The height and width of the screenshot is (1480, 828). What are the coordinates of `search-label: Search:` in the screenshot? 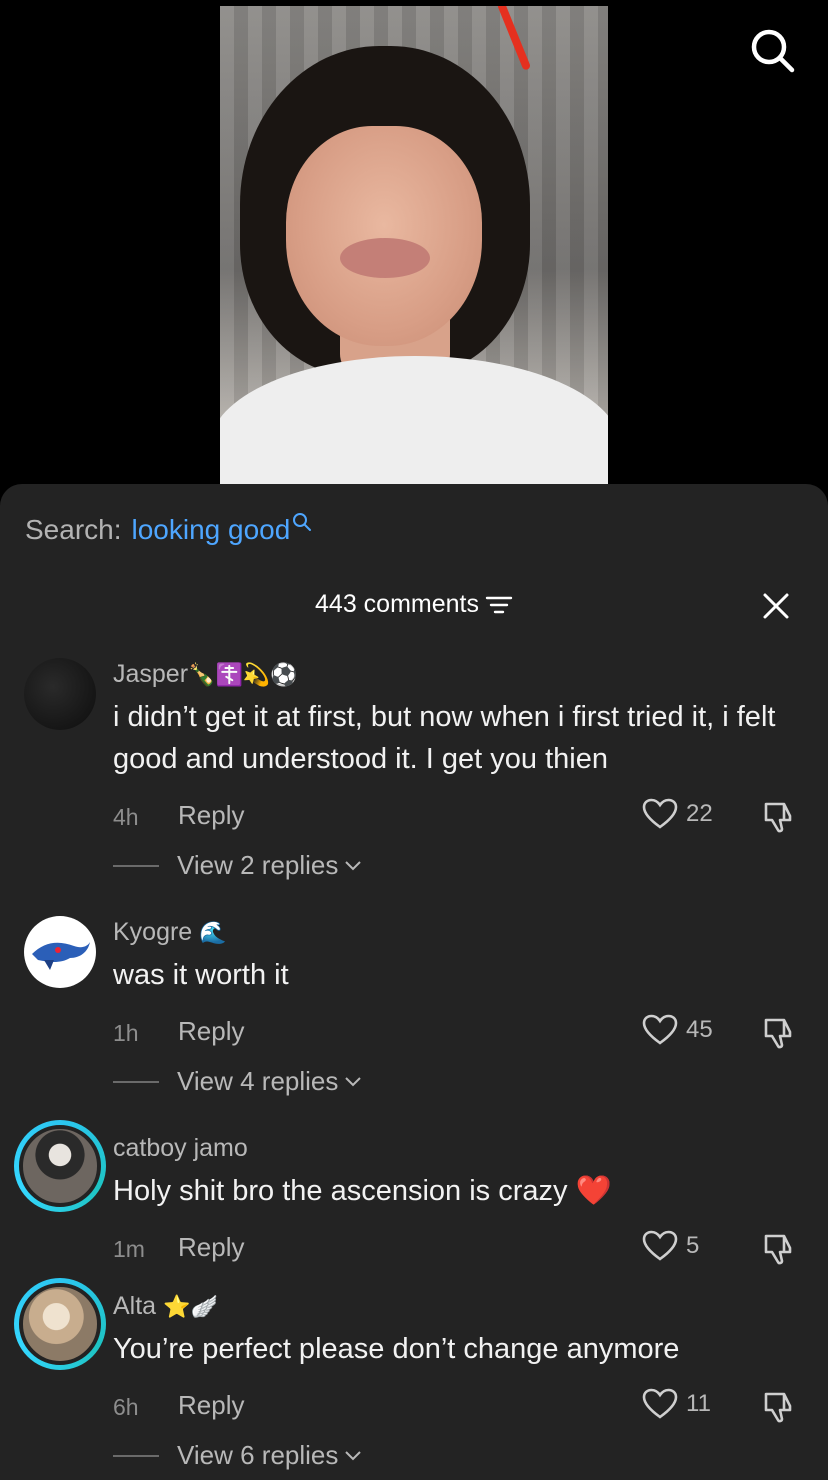 It's located at (73, 529).